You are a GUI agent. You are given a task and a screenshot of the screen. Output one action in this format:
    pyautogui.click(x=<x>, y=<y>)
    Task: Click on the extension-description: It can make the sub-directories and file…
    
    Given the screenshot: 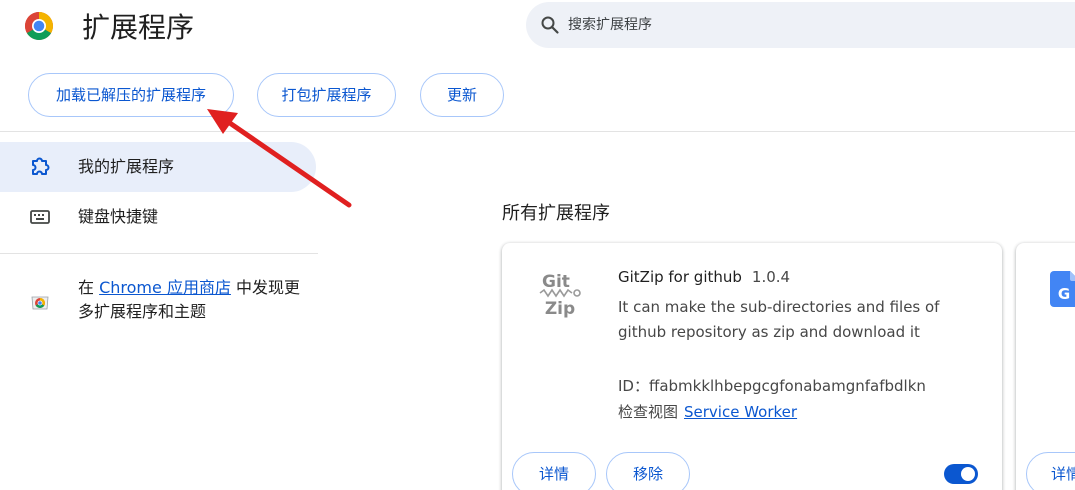 What is the action you would take?
    pyautogui.click(x=779, y=319)
    